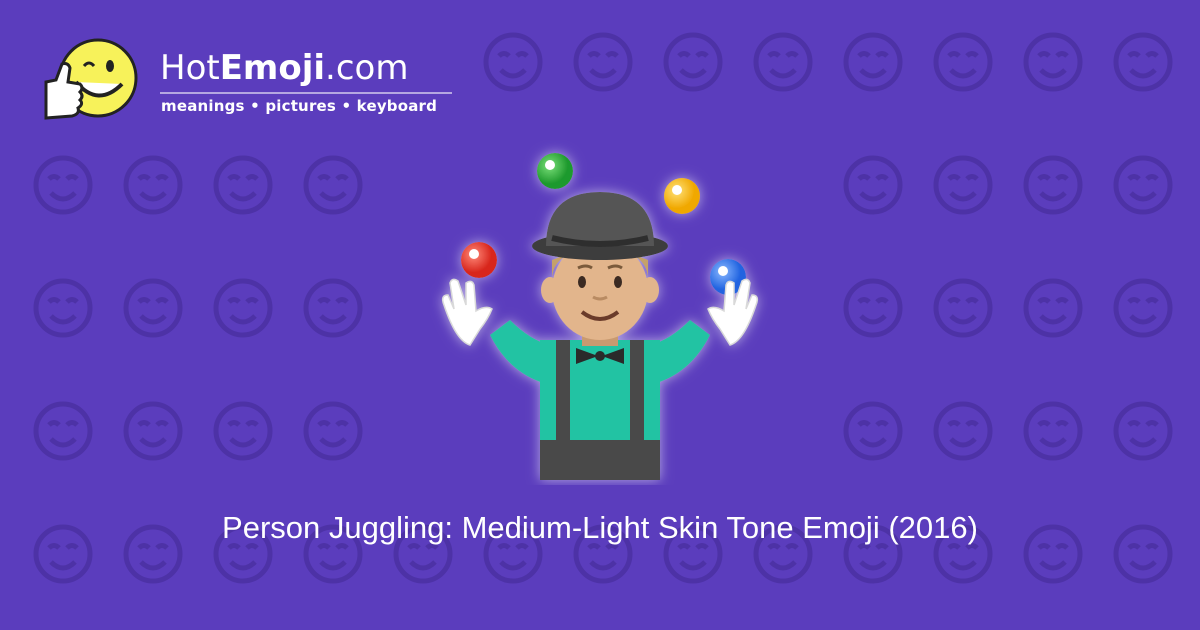 The width and height of the screenshot is (1200, 630). What do you see at coordinates (306, 93) in the screenshot?
I see `brand-divider` at bounding box center [306, 93].